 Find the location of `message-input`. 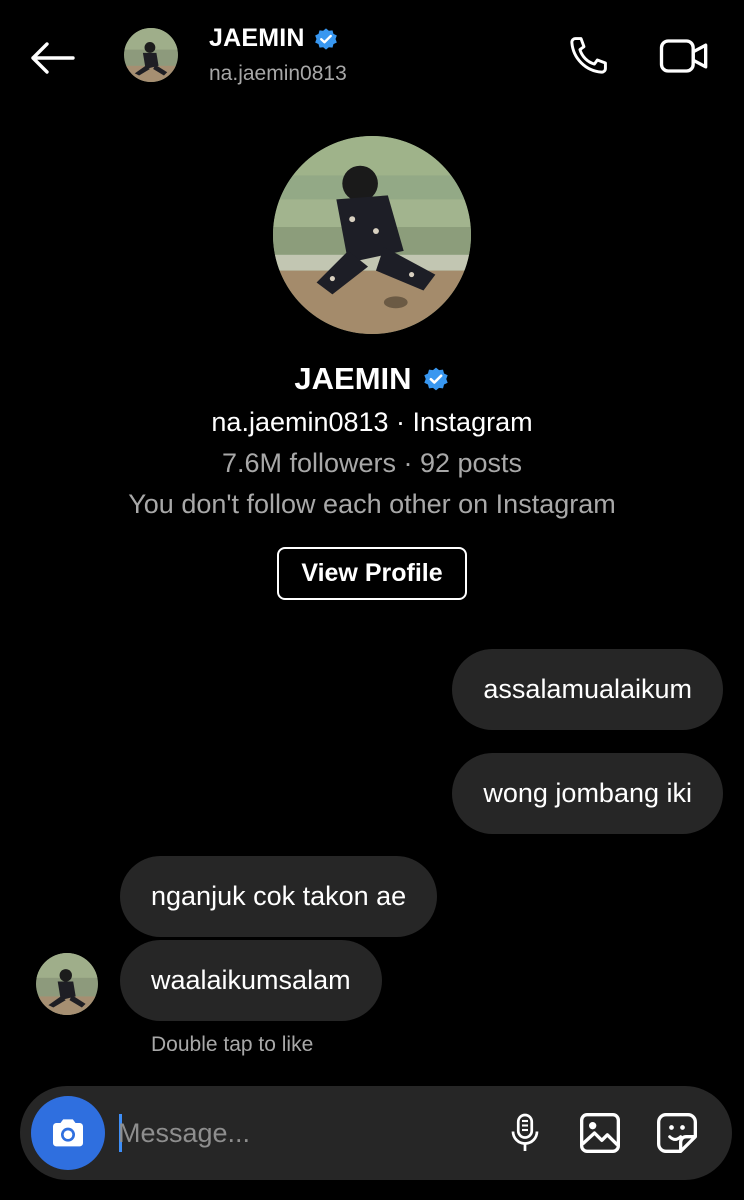

message-input is located at coordinates (298, 1133).